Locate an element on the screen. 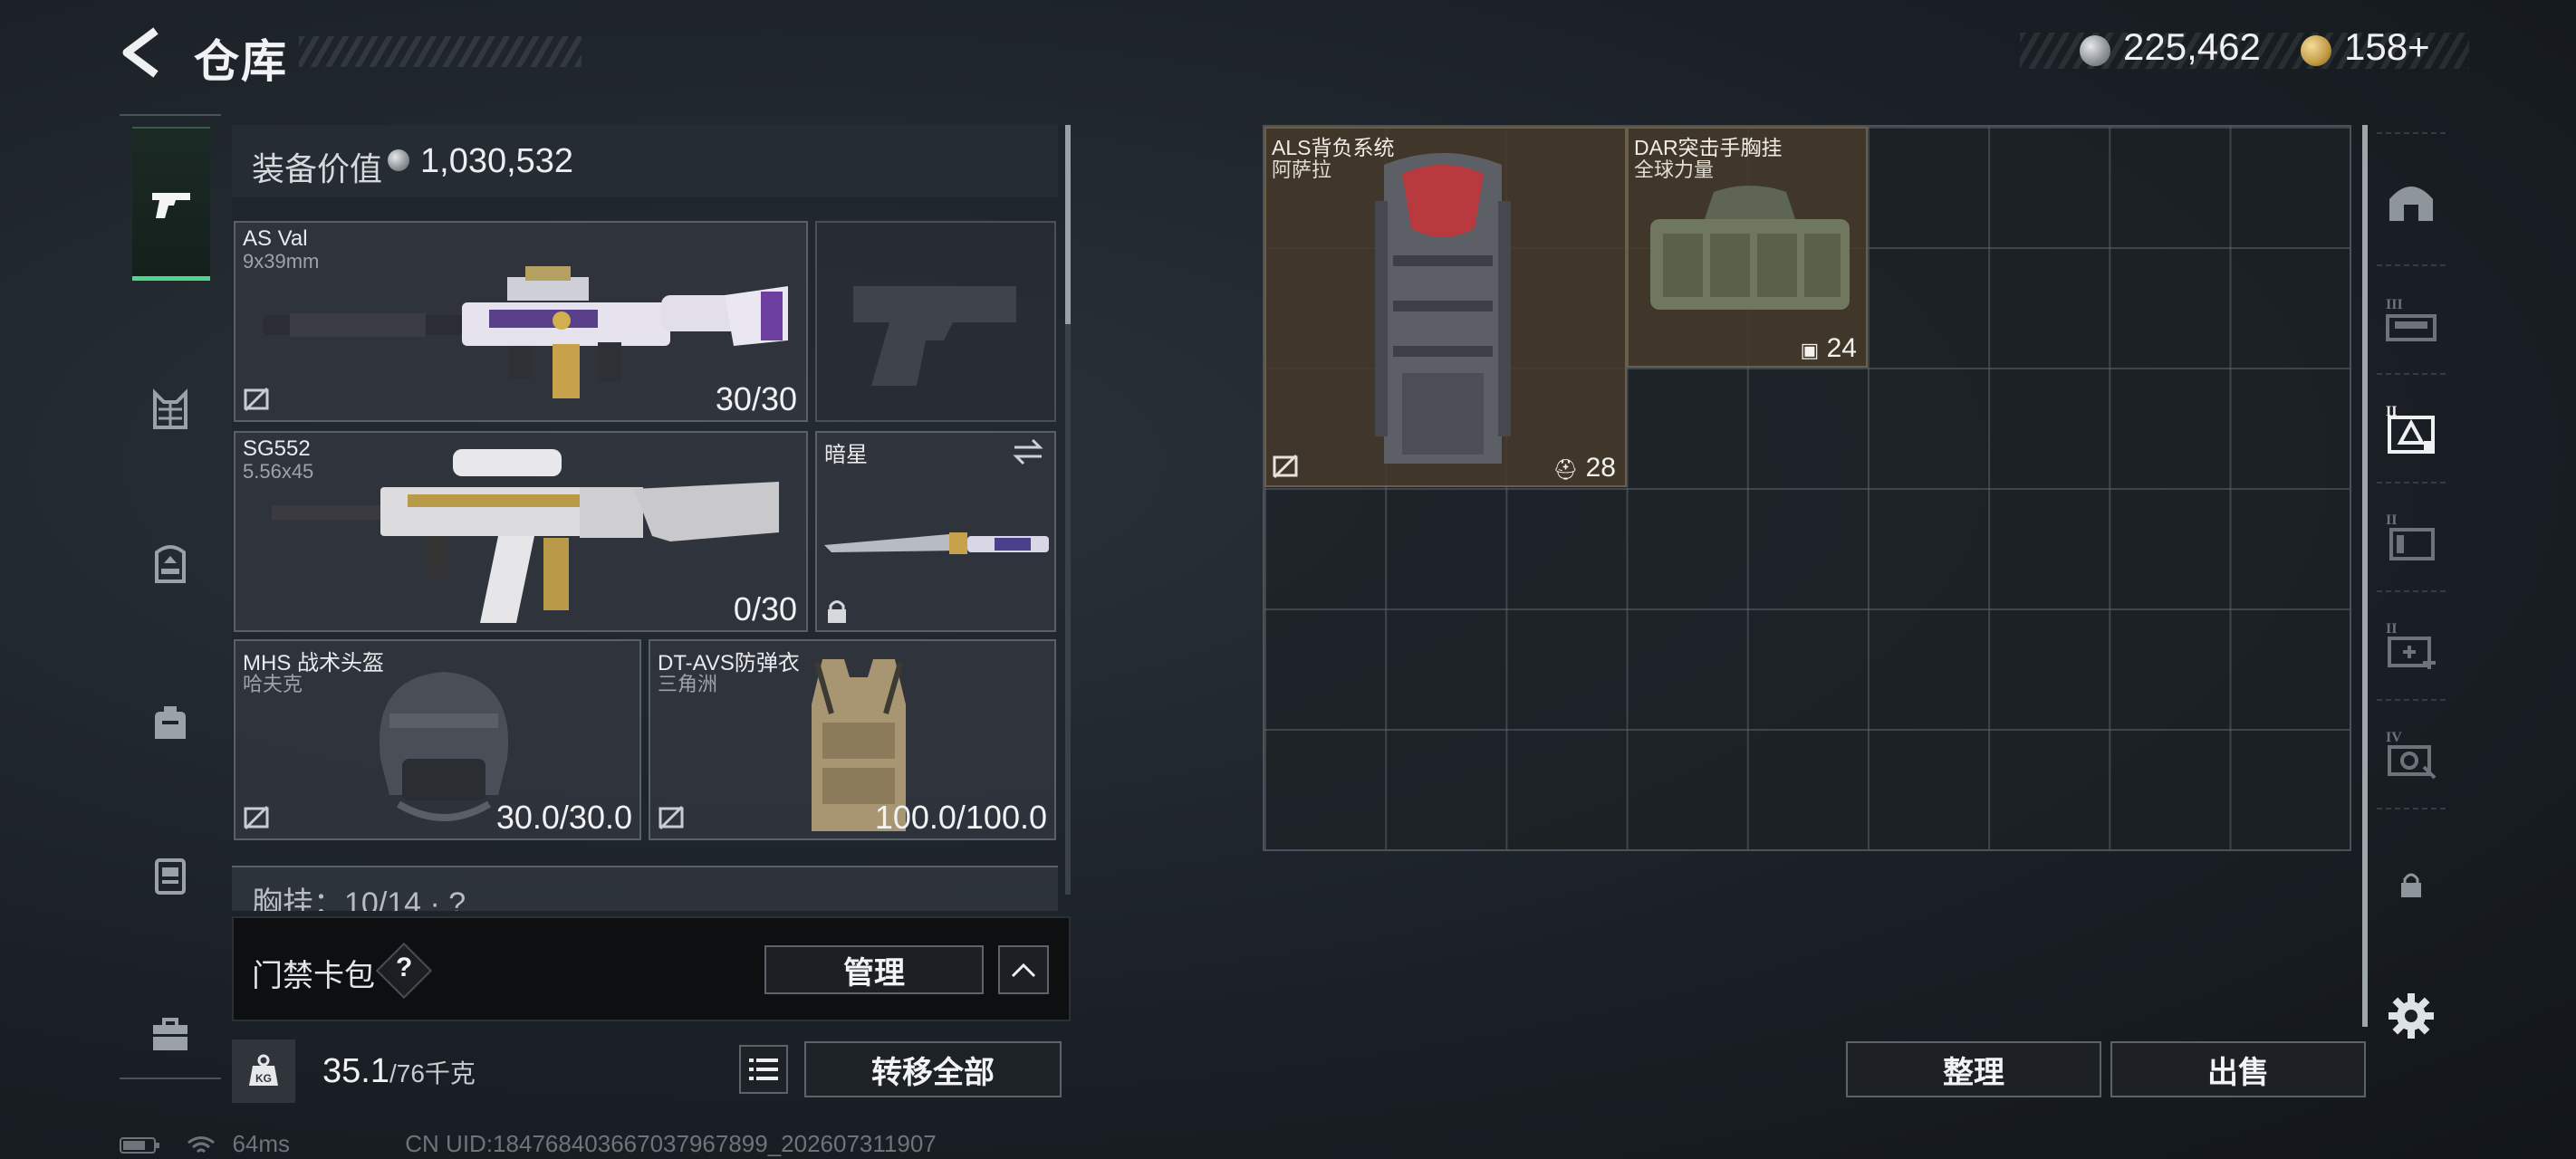  weight-badge: KG is located at coordinates (263, 1071).